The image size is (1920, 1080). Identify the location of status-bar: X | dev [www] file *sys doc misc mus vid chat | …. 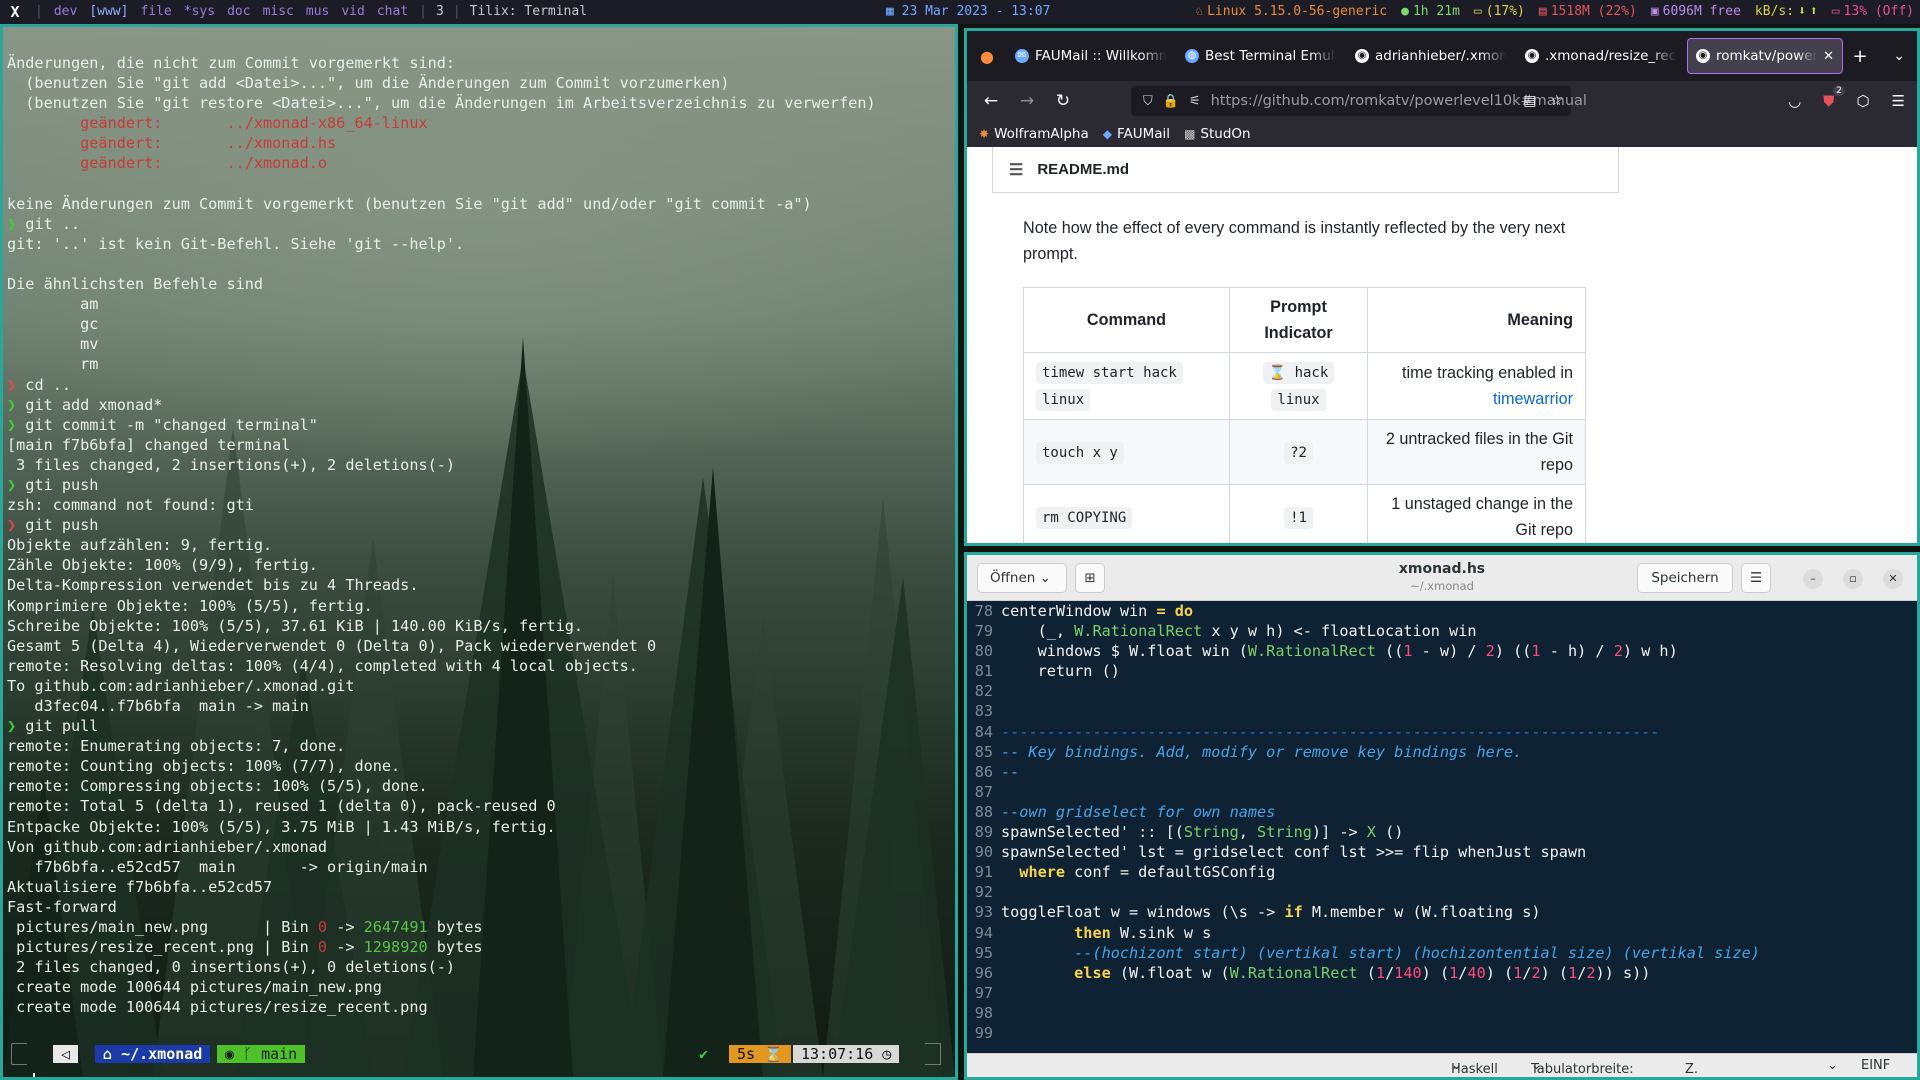
(960, 12).